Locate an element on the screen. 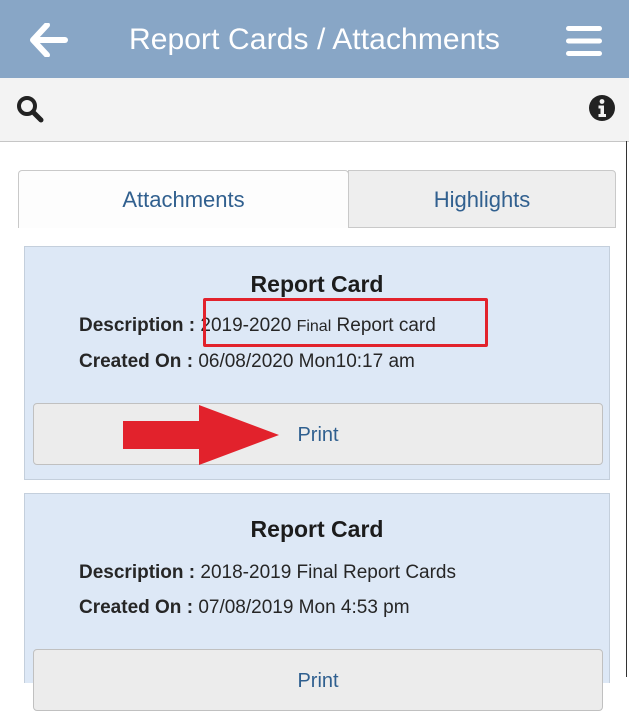 Image resolution: width=629 pixels, height=712 pixels. created-on-row: Created On : 06/08/2020 Mon10:17 am is located at coordinates (247, 362).